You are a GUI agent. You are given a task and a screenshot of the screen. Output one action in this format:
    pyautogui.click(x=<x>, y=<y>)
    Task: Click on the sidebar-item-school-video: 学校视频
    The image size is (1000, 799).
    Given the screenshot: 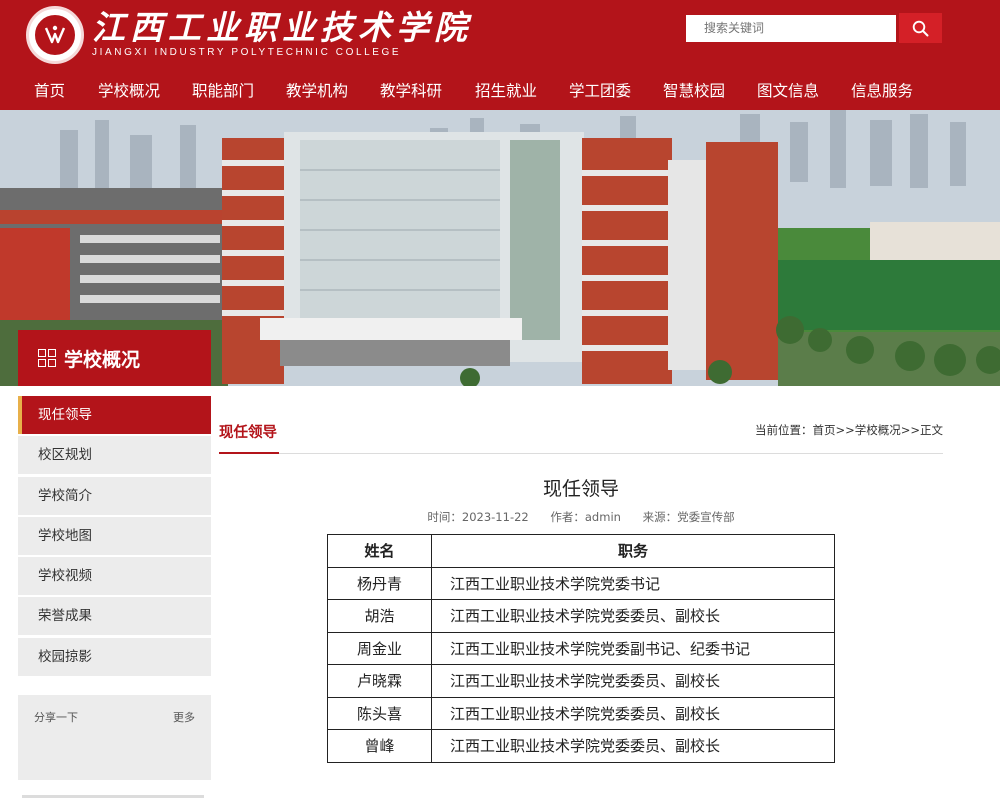 What is the action you would take?
    pyautogui.click(x=114, y=576)
    